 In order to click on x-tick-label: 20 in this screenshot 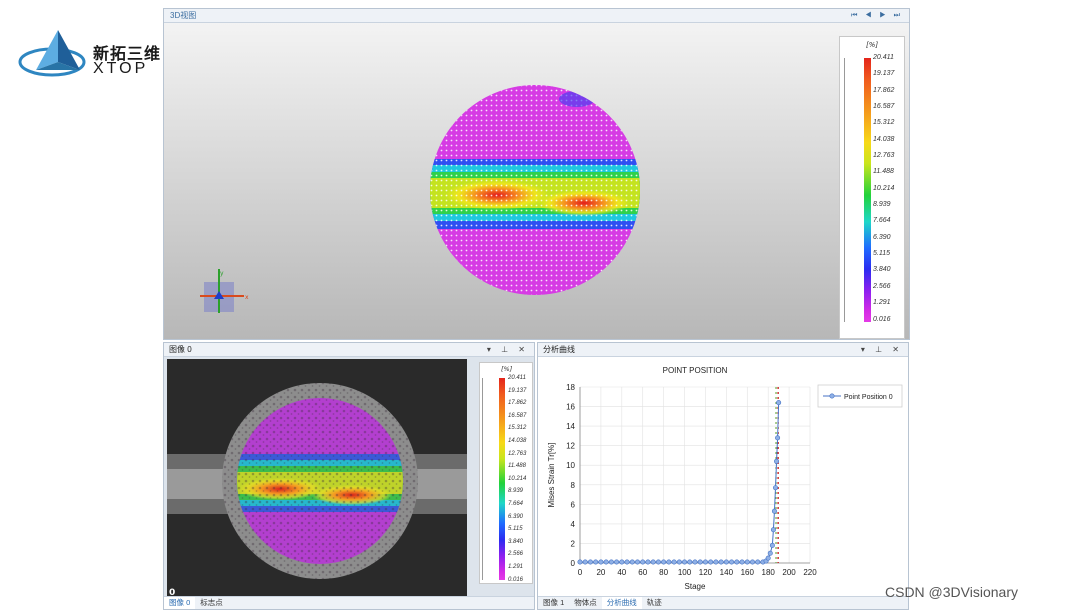, I will do `click(600, 572)`.